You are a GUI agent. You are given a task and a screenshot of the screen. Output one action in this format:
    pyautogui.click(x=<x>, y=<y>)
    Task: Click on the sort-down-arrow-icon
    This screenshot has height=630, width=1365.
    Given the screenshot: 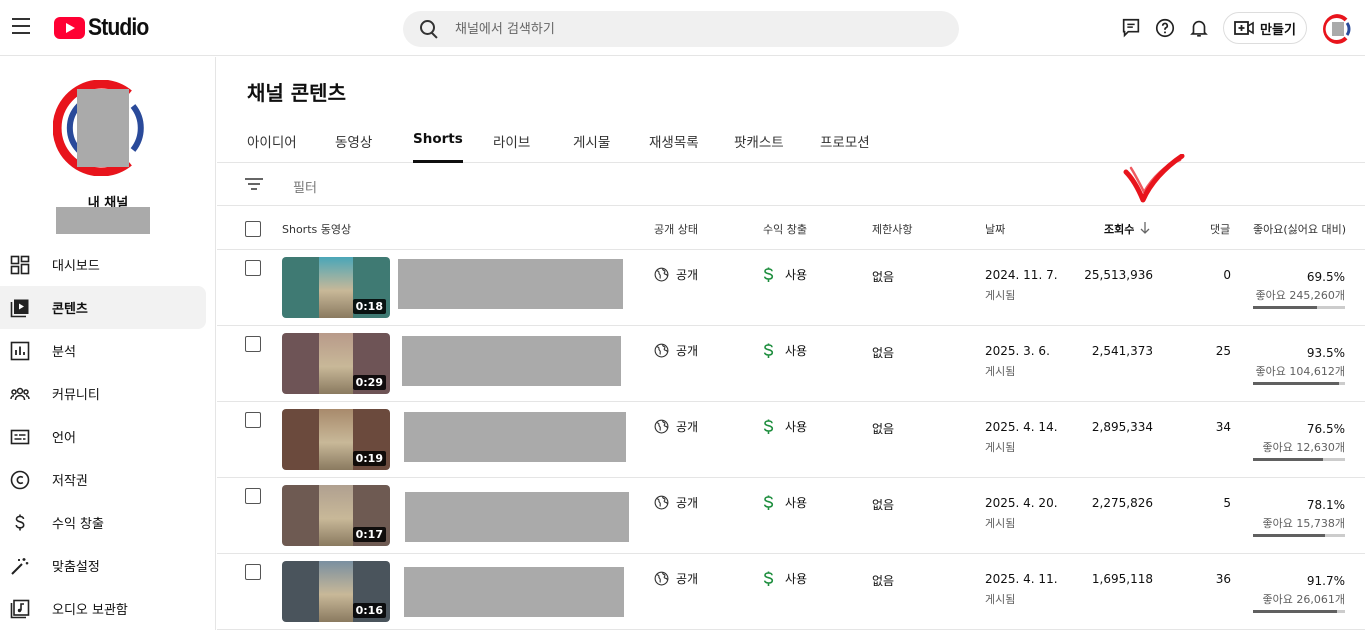 What is the action you would take?
    pyautogui.click(x=1145, y=228)
    